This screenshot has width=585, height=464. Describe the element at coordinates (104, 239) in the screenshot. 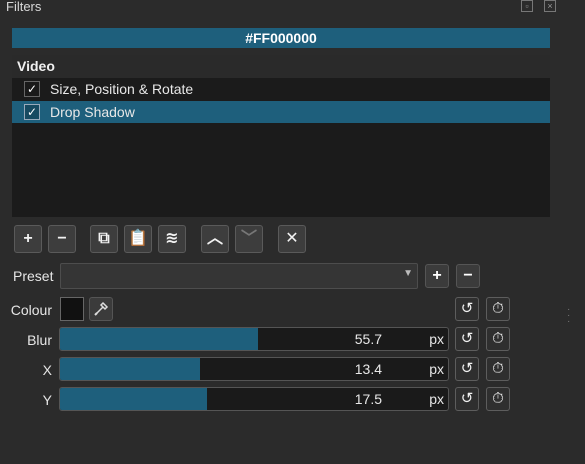

I see `copy-filters-button: ⧉` at that location.